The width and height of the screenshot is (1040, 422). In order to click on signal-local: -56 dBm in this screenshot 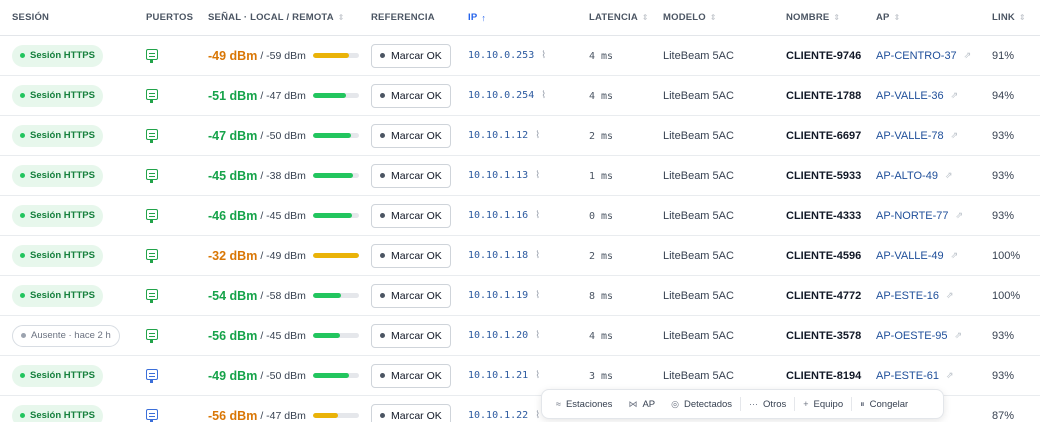, I will do `click(233, 335)`.